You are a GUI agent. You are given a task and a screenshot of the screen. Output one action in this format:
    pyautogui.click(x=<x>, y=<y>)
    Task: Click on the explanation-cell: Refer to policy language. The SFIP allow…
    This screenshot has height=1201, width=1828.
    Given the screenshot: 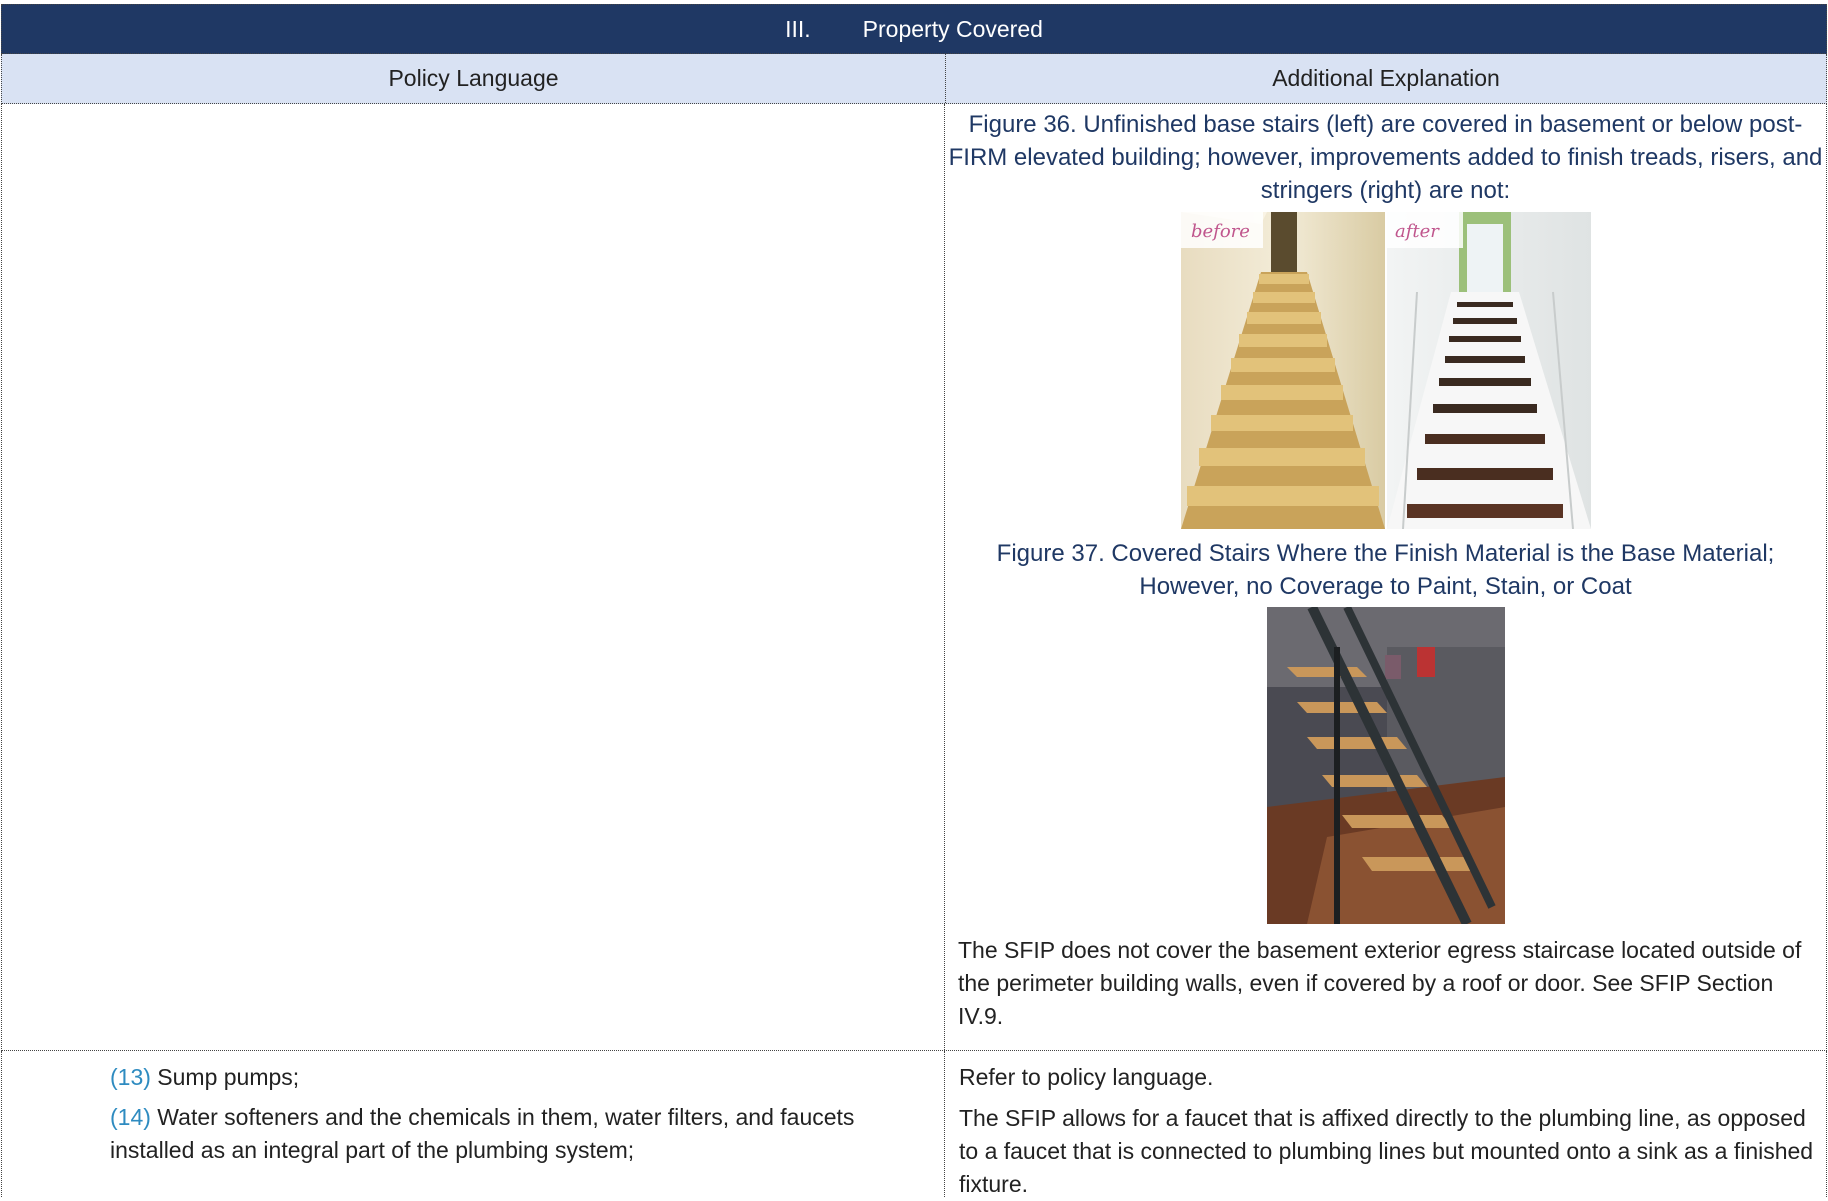 What is the action you would take?
    pyautogui.click(x=1385, y=1124)
    